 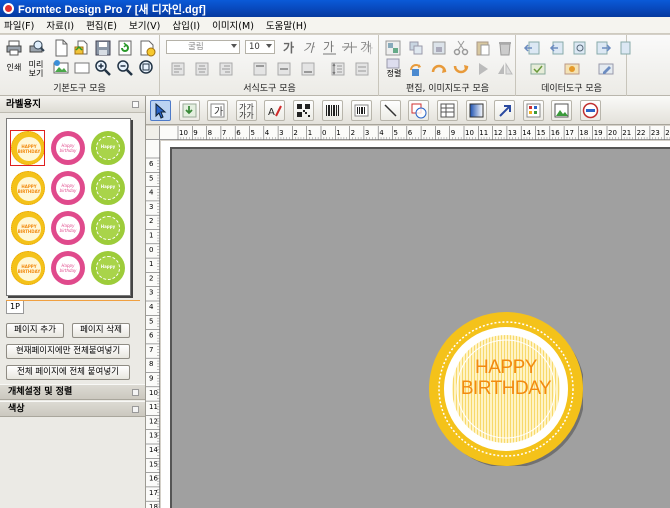 What do you see at coordinates (556, 48) in the screenshot?
I see `data-prev-button` at bounding box center [556, 48].